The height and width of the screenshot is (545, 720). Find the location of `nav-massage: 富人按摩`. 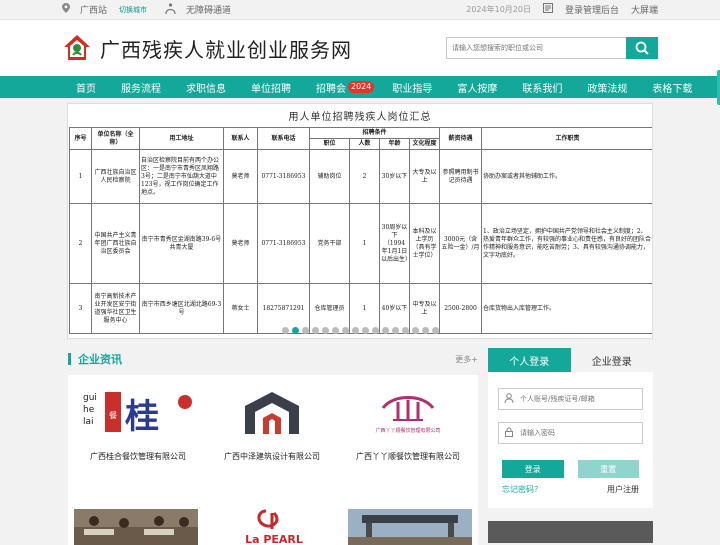

nav-massage: 富人按摩 is located at coordinates (477, 87).